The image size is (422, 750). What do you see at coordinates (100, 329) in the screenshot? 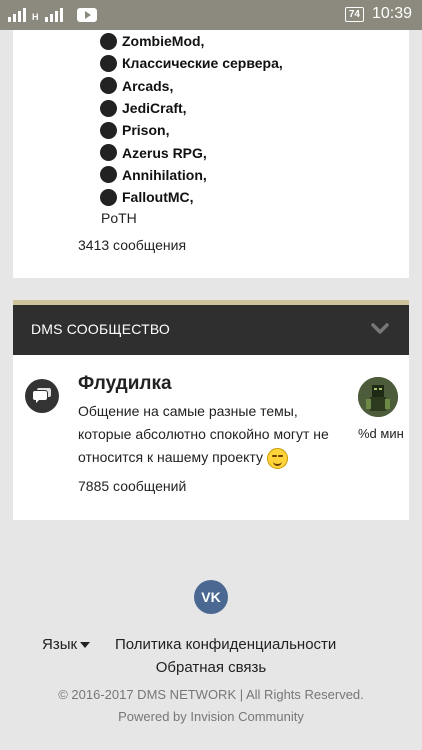
I see `category-title: DMS СООБЩЕСТВО` at bounding box center [100, 329].